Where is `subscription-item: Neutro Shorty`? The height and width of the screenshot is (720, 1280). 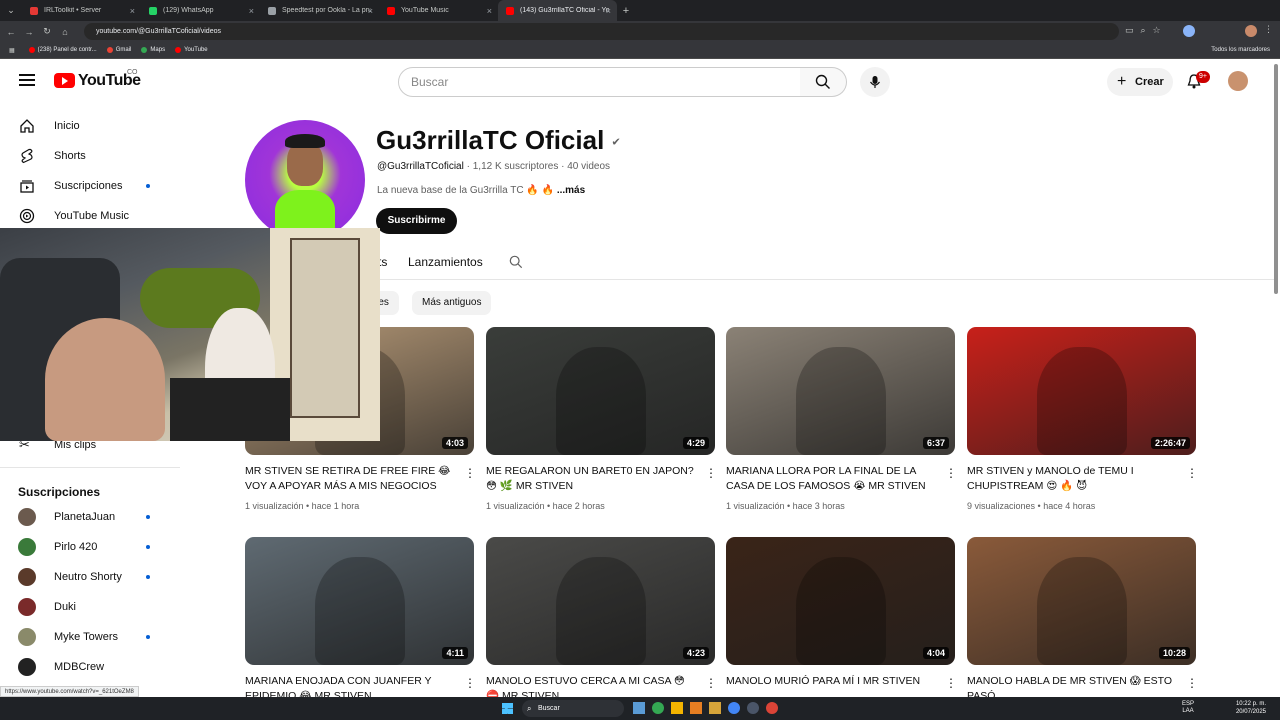
subscription-item: Neutro Shorty is located at coordinates (90, 577).